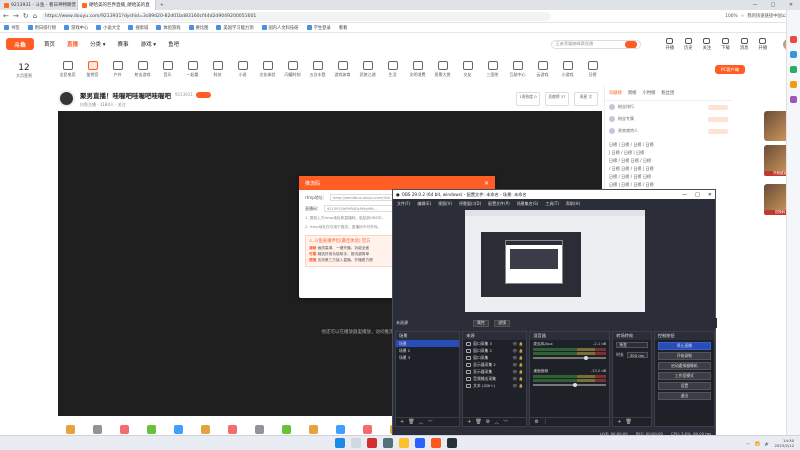 The width and height of the screenshot is (800, 450). What do you see at coordinates (424, 204) in the screenshot?
I see `obs-menu-item: 编辑(E)` at bounding box center [424, 204].